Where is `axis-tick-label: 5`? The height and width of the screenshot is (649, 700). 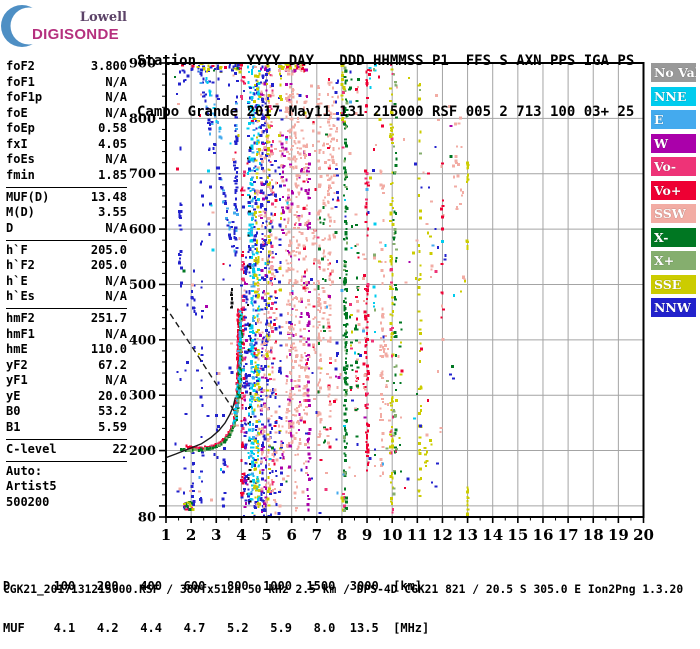 axis-tick-label: 5 is located at coordinates (266, 535).